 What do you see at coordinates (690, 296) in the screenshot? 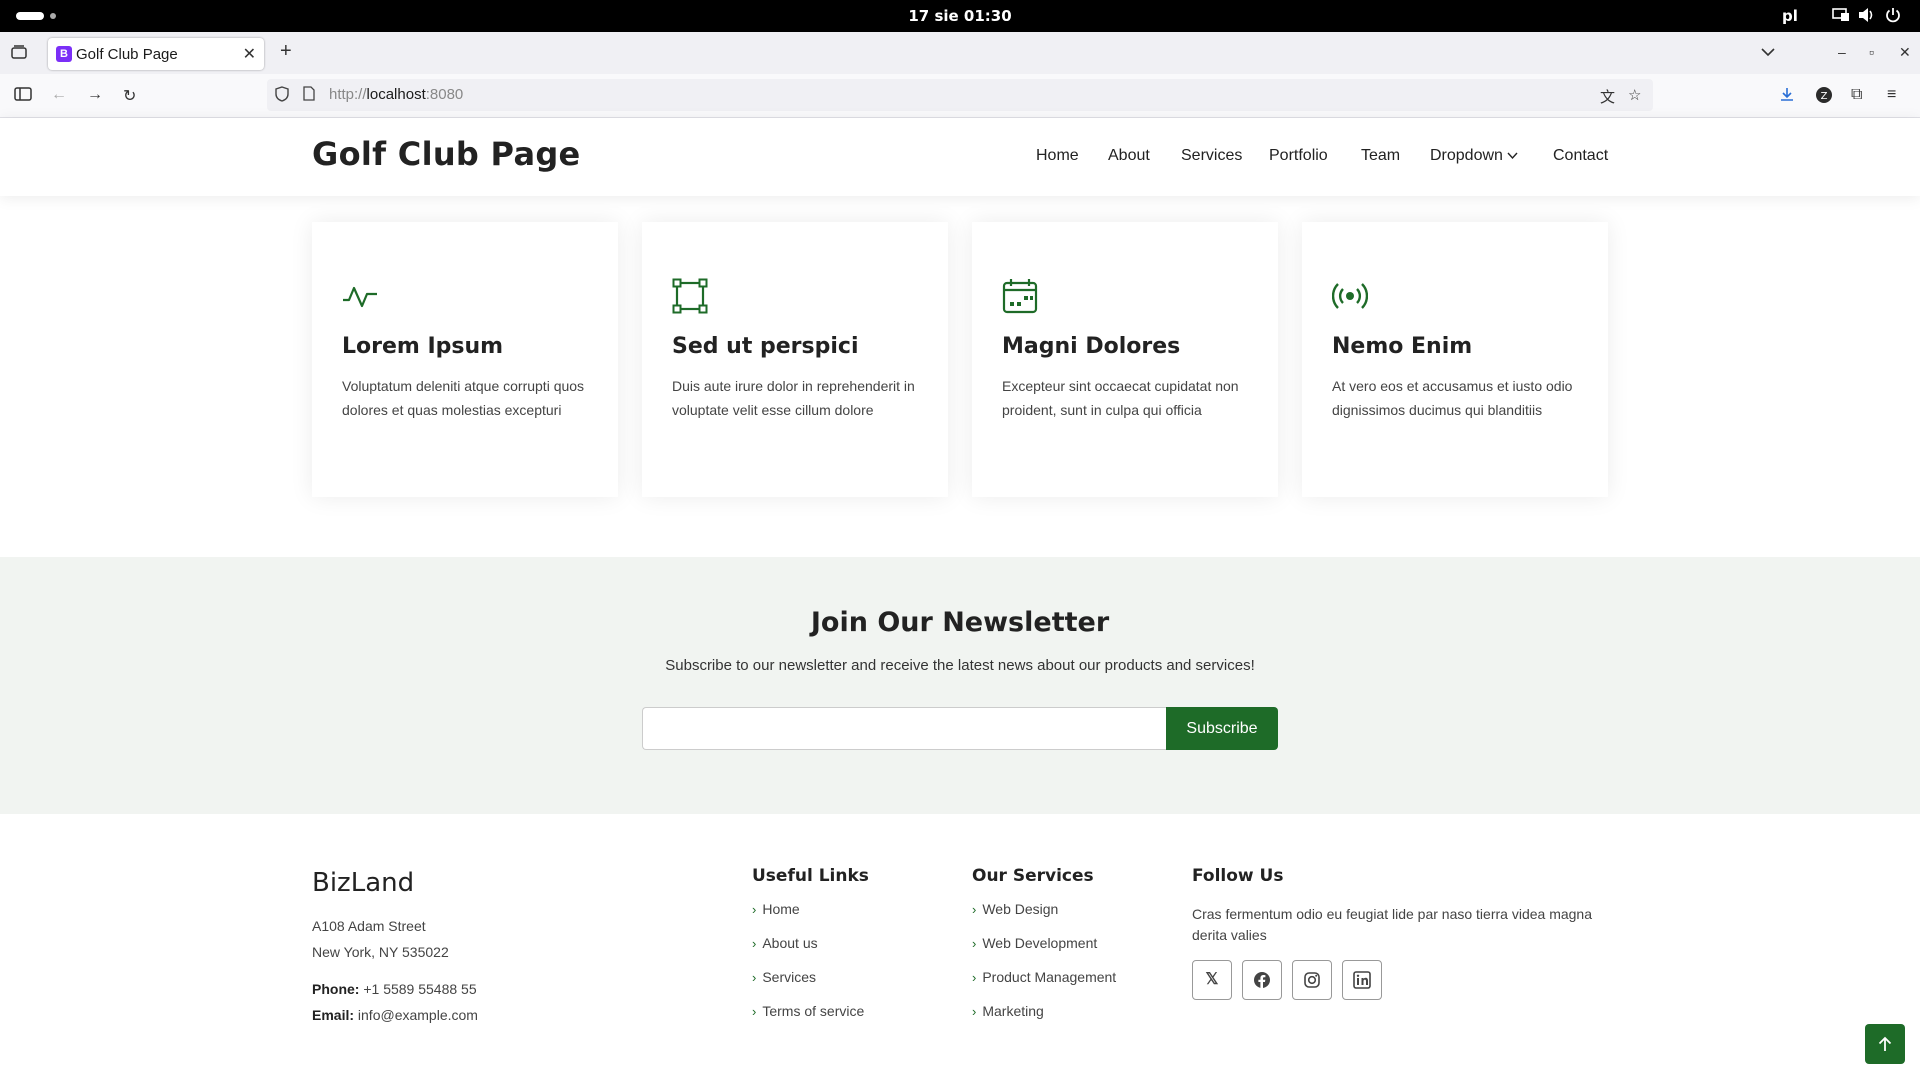
I see `bounding-box-icon` at bounding box center [690, 296].